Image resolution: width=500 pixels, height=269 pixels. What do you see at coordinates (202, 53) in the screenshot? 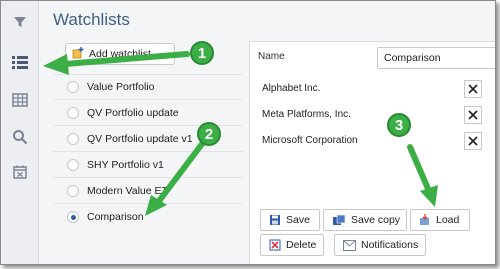
I see `callout-1: 1` at bounding box center [202, 53].